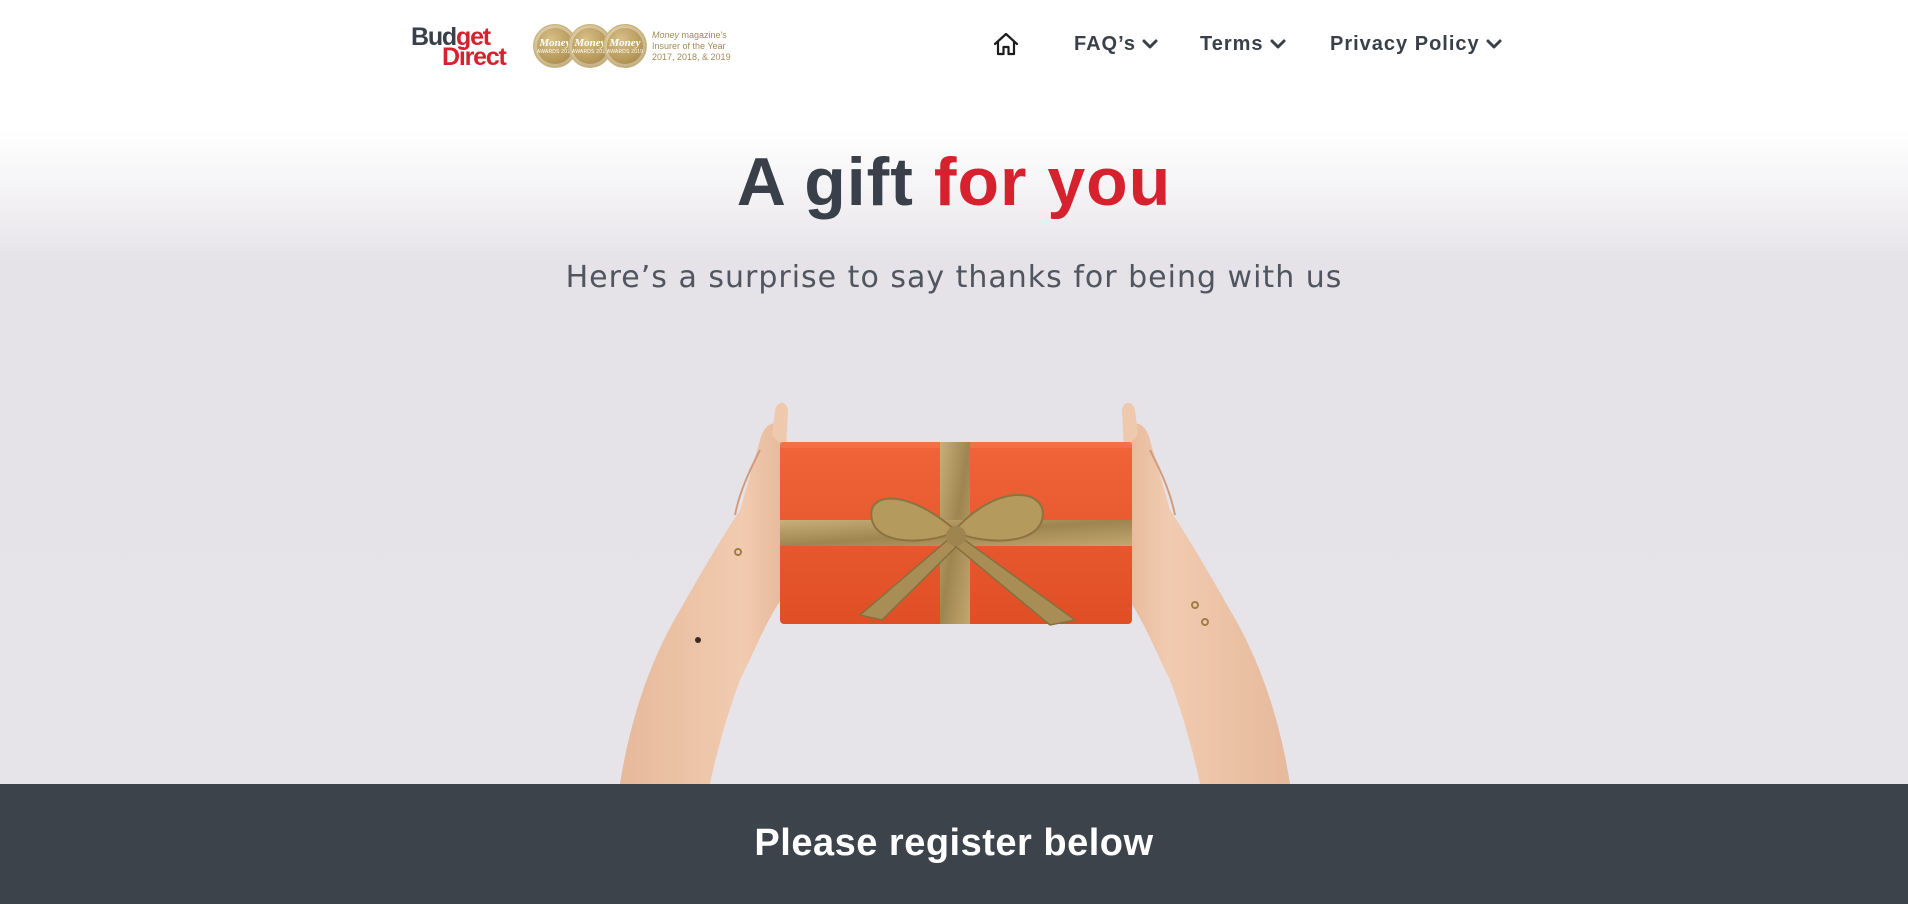 Image resolution: width=1908 pixels, height=904 pixels. I want to click on brand-wordmark: Budget Direct, so click(467, 47).